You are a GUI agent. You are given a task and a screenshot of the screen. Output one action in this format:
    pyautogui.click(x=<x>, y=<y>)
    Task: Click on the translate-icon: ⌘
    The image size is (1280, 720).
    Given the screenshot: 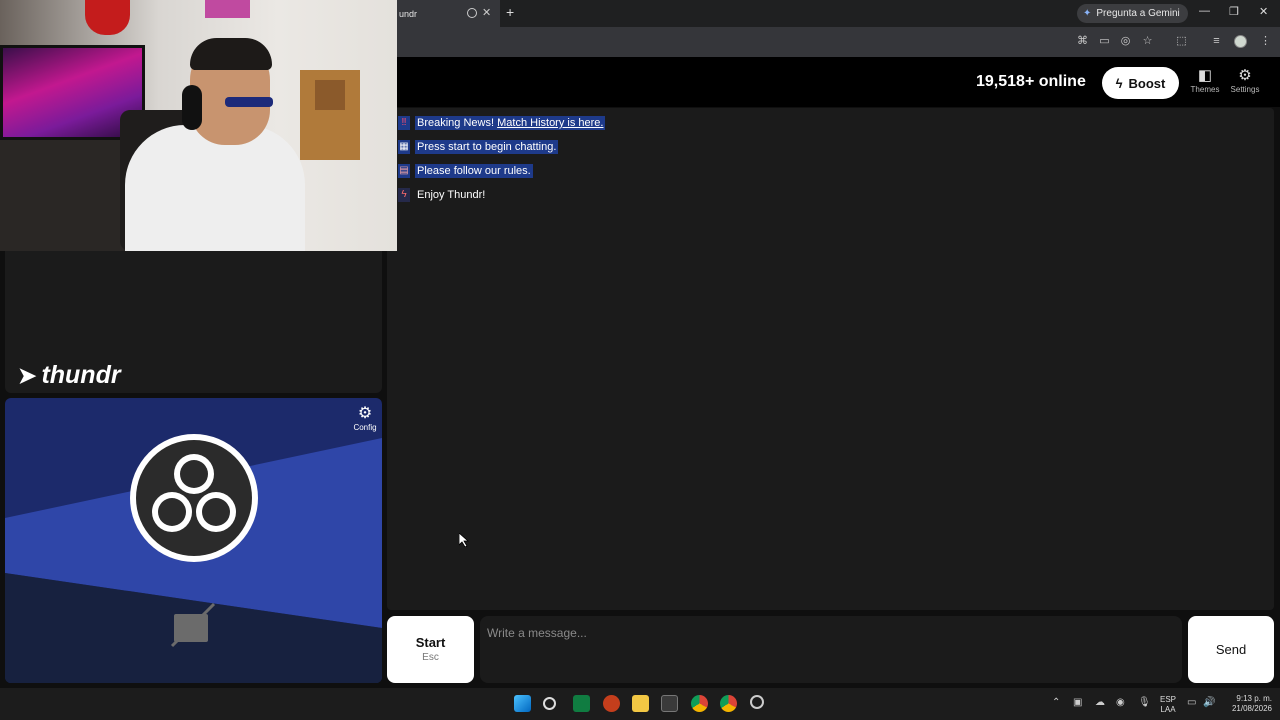 What is the action you would take?
    pyautogui.click(x=1082, y=41)
    